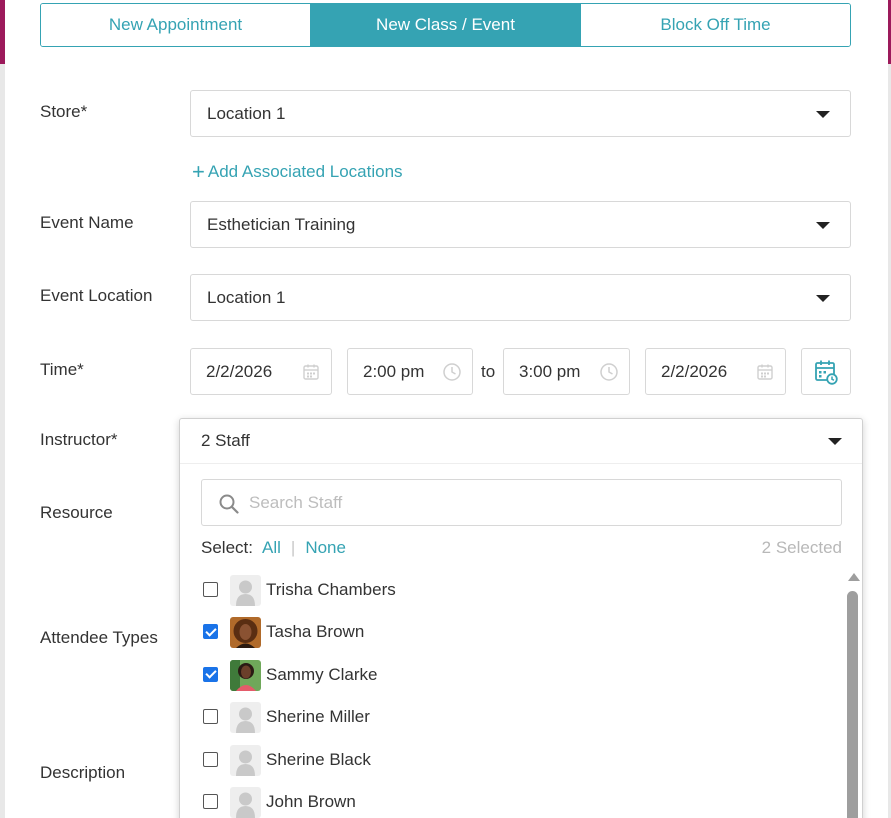 The width and height of the screenshot is (891, 818). I want to click on staff-name: Tasha Brown, so click(315, 632).